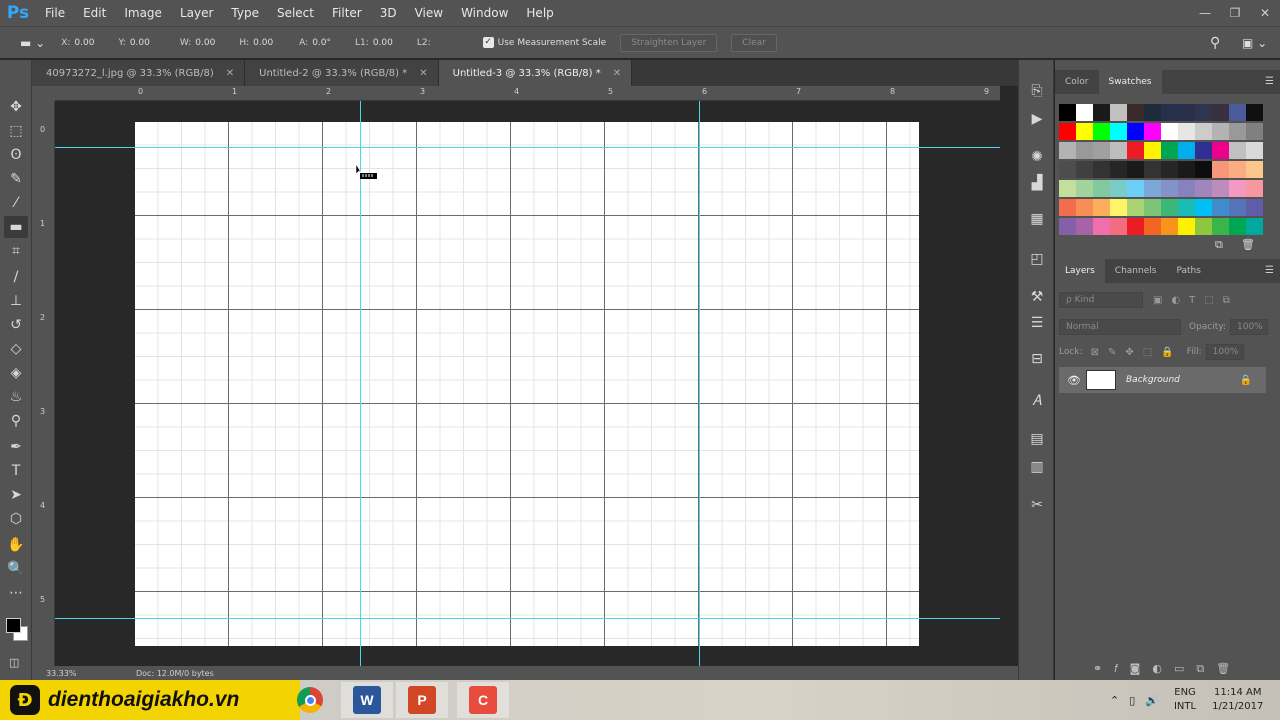 This screenshot has height=720, width=1280. I want to click on opacity-field: 100%, so click(1249, 327).